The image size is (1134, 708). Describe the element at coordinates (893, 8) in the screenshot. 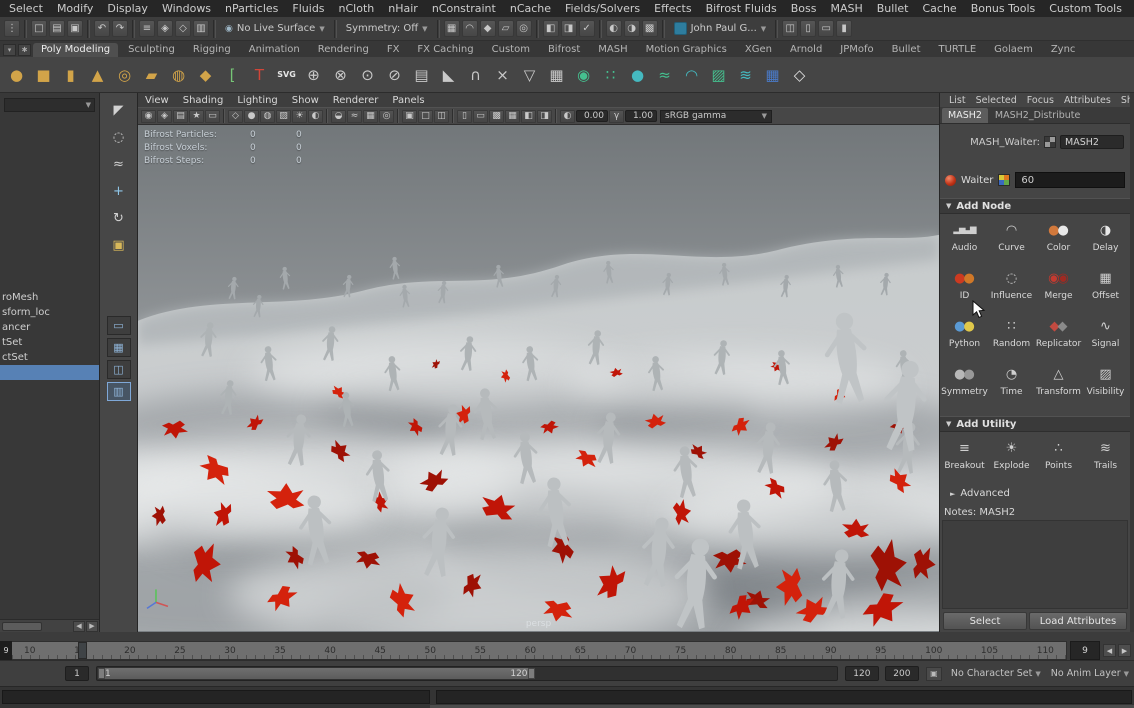

I see `menu-bullet: Bullet` at that location.